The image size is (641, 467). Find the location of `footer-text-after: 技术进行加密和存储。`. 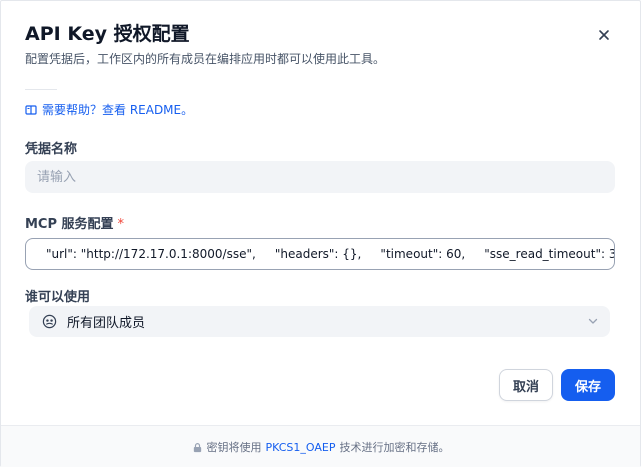

footer-text-after: 技术进行加密和存储。 is located at coordinates (394, 447).